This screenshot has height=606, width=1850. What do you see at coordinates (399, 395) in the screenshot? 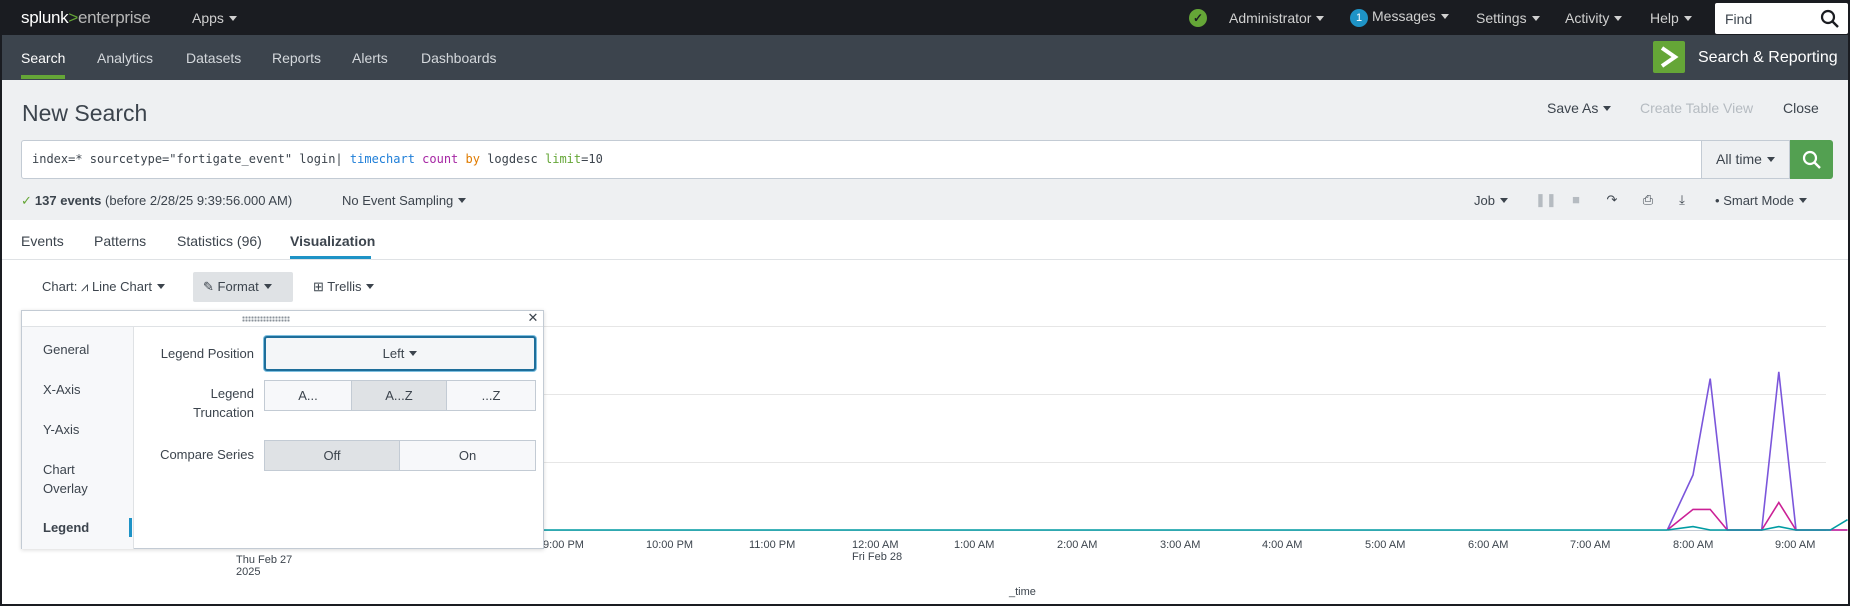
I see `truncation-middle-option: A...Z` at bounding box center [399, 395].